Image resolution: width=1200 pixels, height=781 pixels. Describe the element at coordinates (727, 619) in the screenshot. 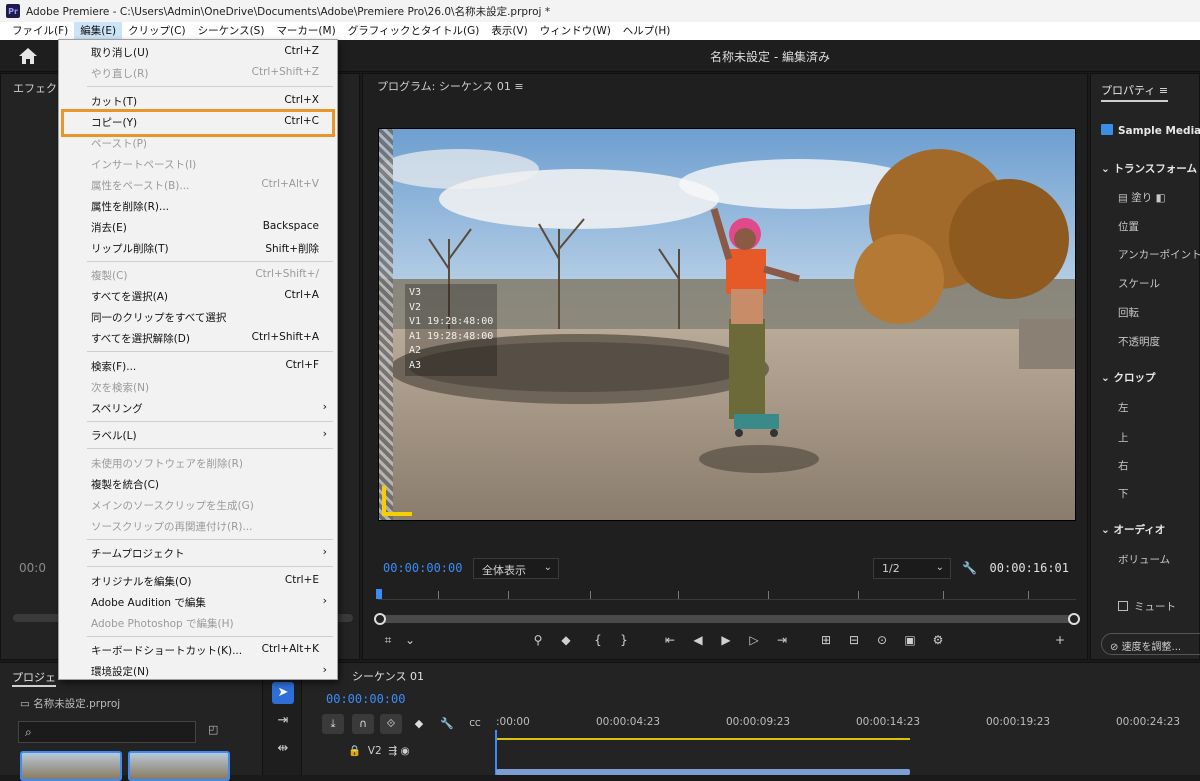

I see `zoom-scrollbar` at that location.